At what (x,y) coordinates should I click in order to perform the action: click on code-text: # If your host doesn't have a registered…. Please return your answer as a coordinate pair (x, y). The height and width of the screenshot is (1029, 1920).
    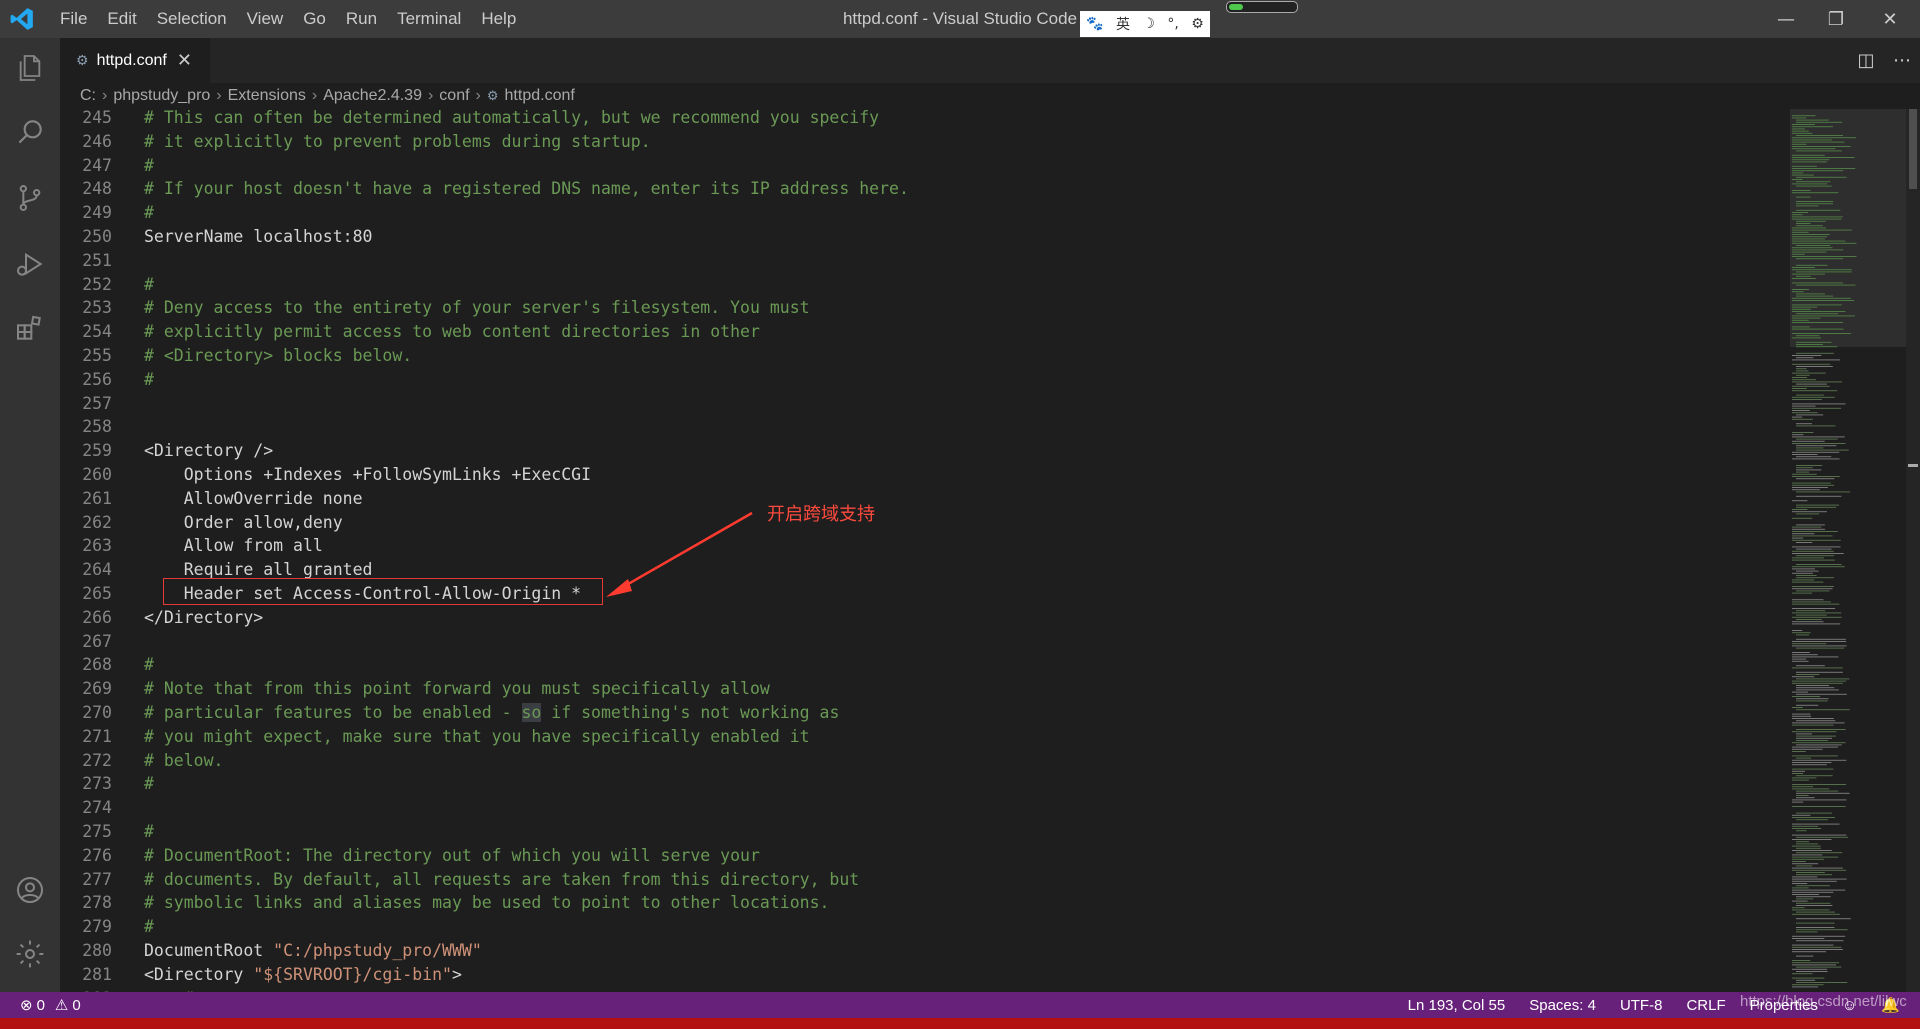
    Looking at the image, I should click on (526, 189).